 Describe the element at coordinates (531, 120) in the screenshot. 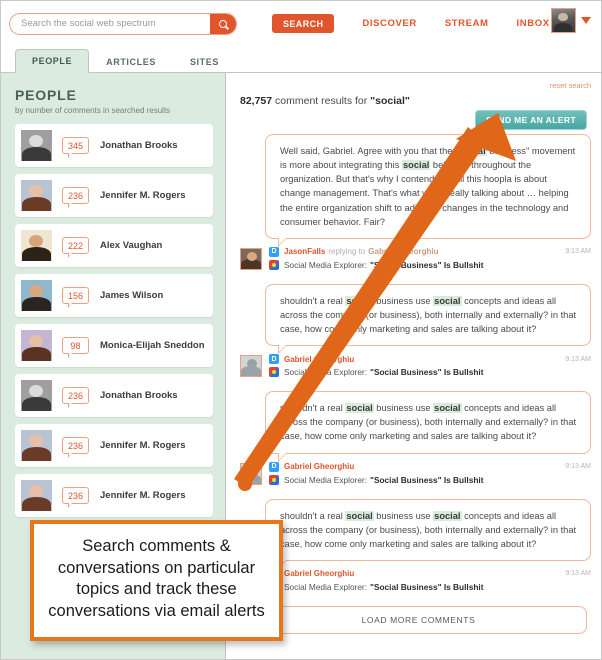

I see `send-me-an-alert-button: SEND ME AN ALERT` at that location.